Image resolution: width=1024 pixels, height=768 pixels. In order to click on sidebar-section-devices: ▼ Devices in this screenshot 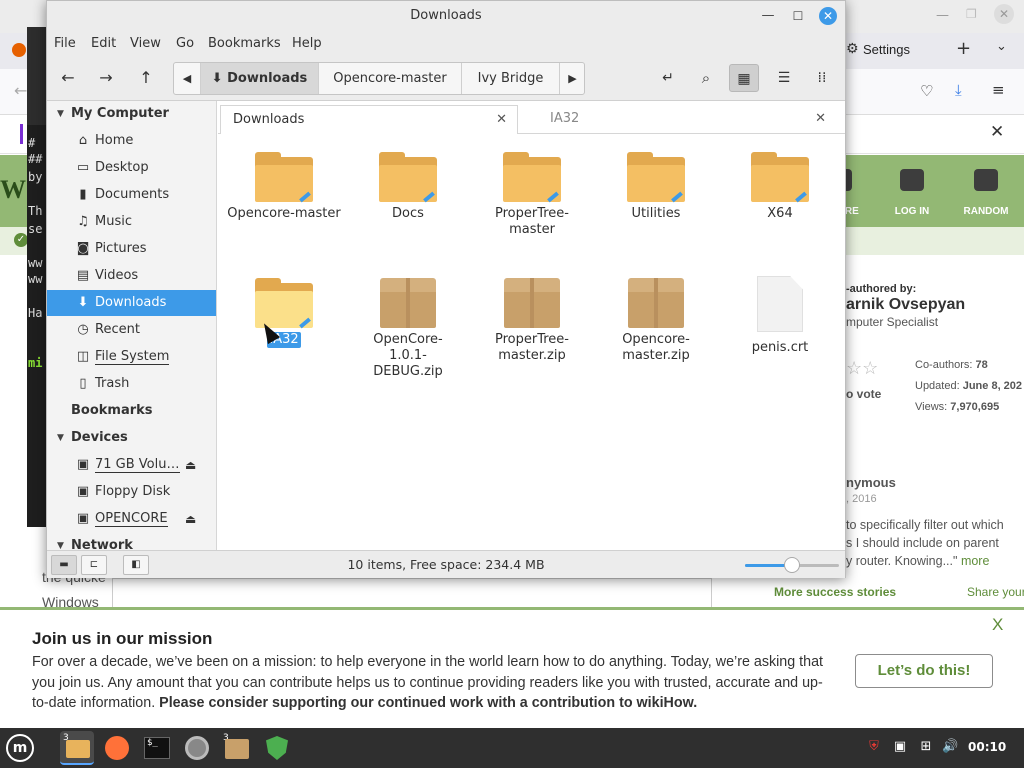, I will do `click(131, 438)`.